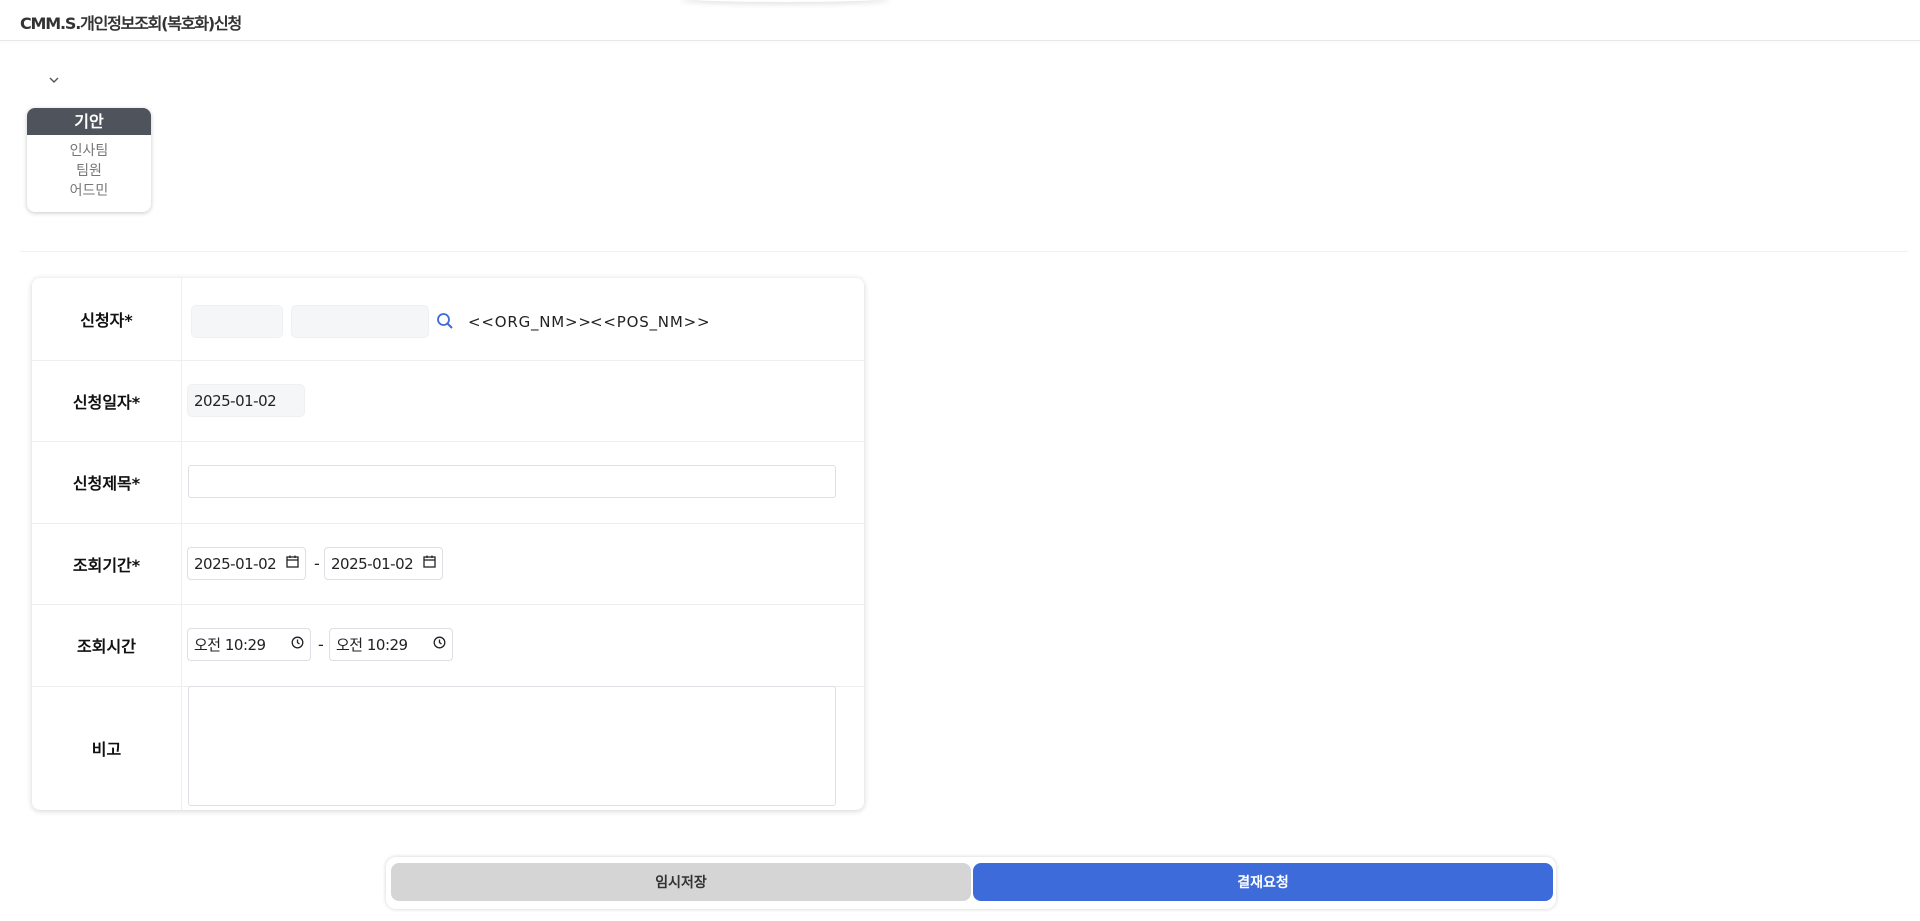  Describe the element at coordinates (372, 563) in the screenshot. I see `period-end-value: 2025-01-02` at that location.